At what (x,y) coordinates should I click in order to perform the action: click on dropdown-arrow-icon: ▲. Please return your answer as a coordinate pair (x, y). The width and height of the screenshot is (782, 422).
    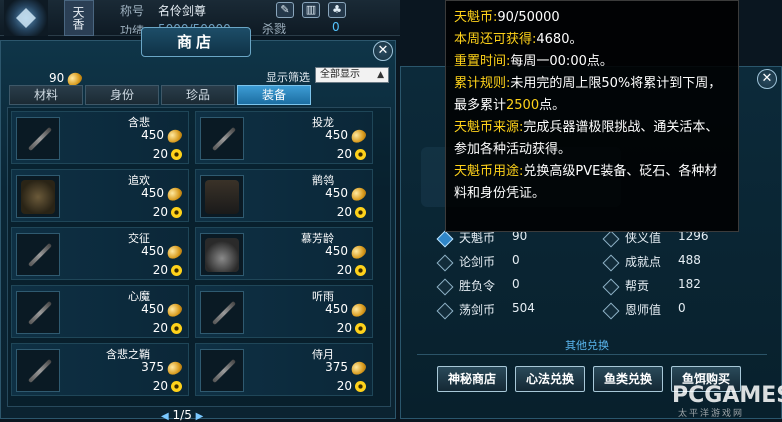
    Looking at the image, I should click on (380, 75).